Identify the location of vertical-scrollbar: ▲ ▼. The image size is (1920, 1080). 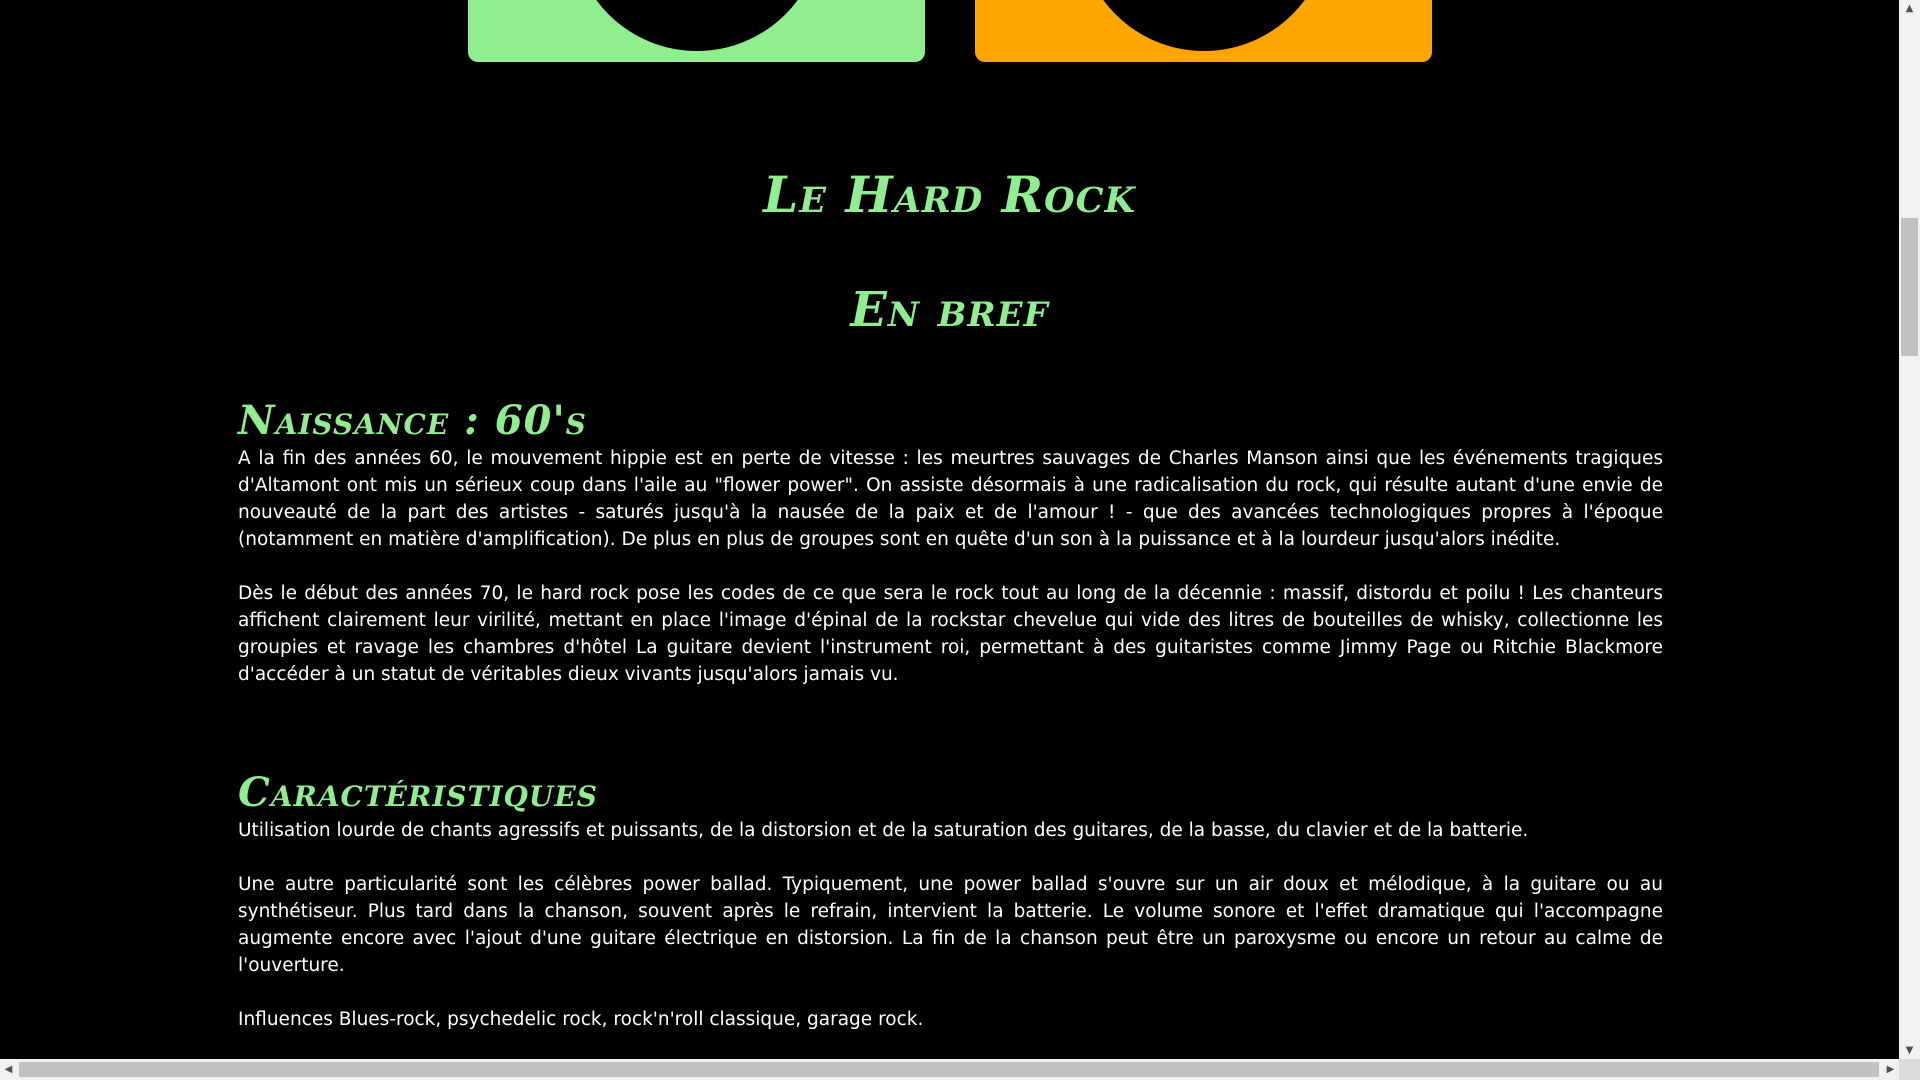
(1909, 529).